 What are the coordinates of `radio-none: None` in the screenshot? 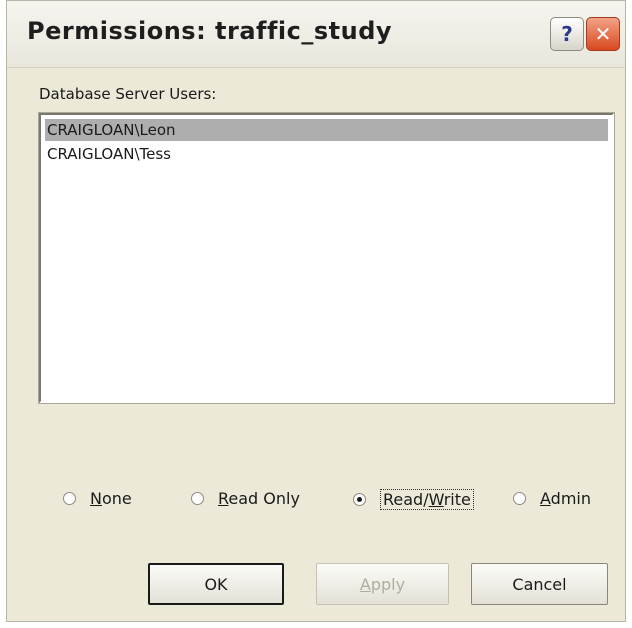 It's located at (97, 498).